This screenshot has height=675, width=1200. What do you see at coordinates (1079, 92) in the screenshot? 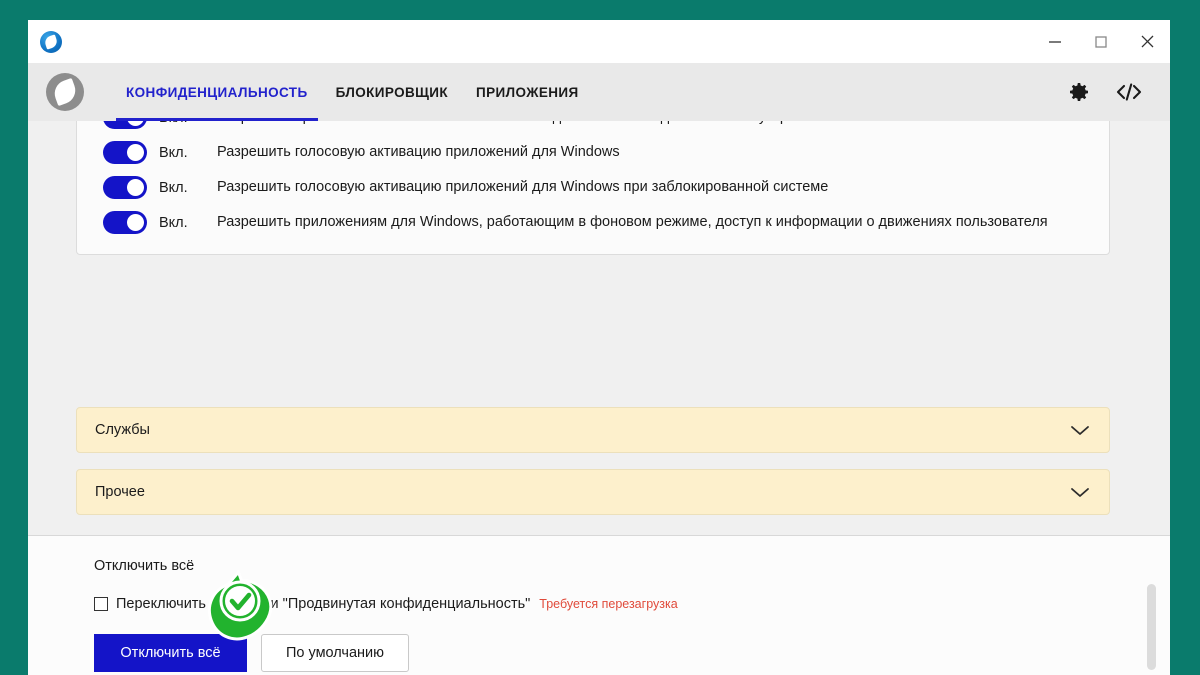
I see `gear-icon` at bounding box center [1079, 92].